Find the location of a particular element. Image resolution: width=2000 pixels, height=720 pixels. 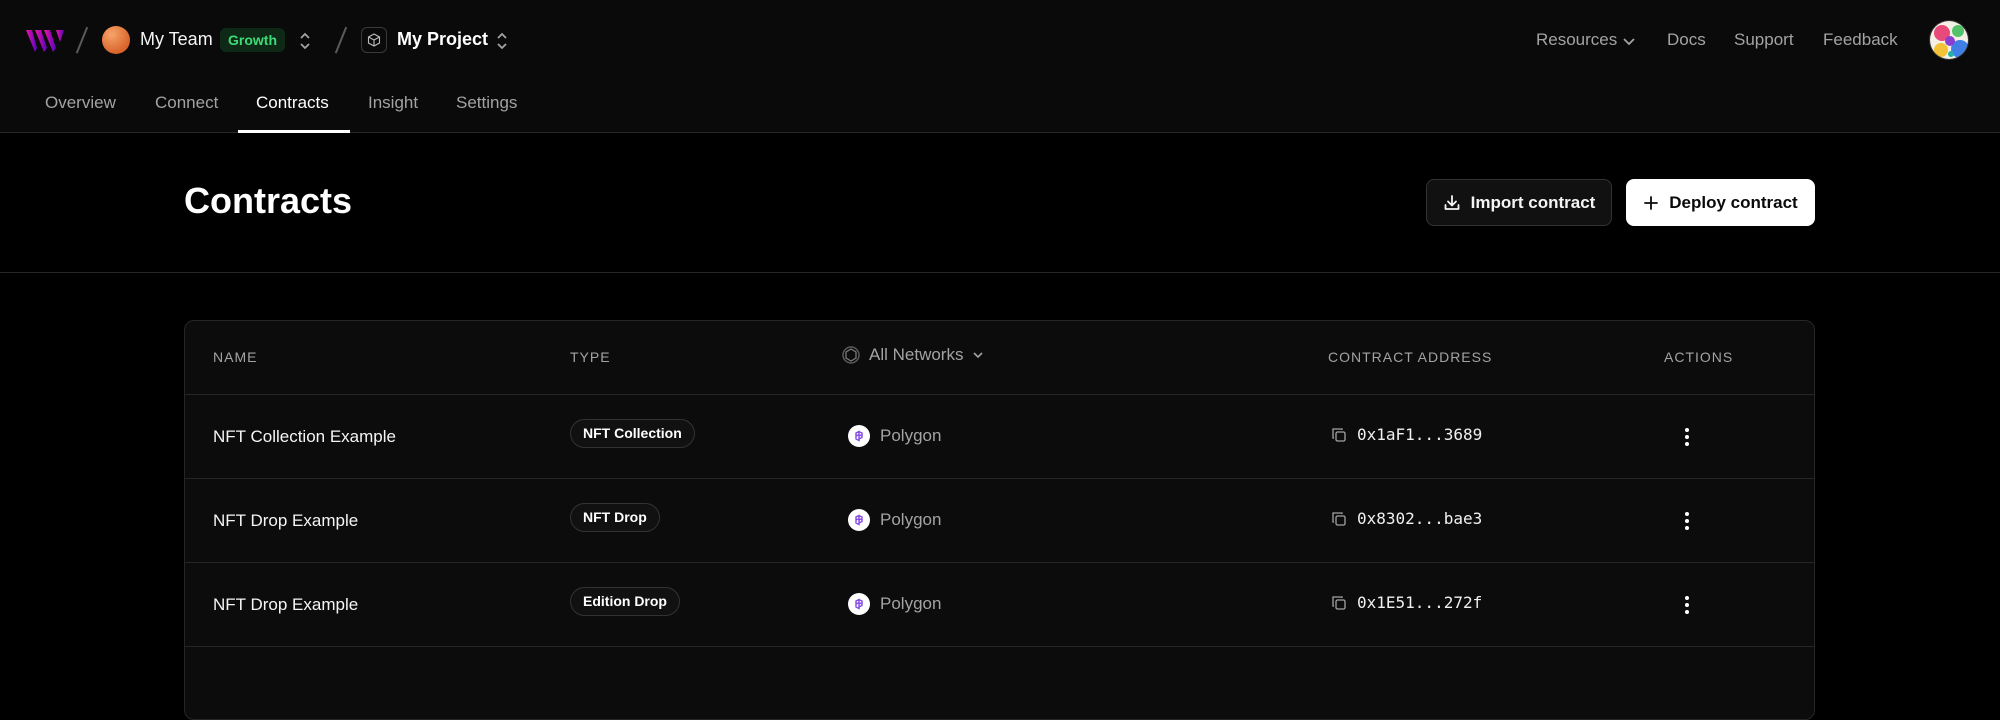

import-contract-label: Import contract is located at coordinates (1533, 202).